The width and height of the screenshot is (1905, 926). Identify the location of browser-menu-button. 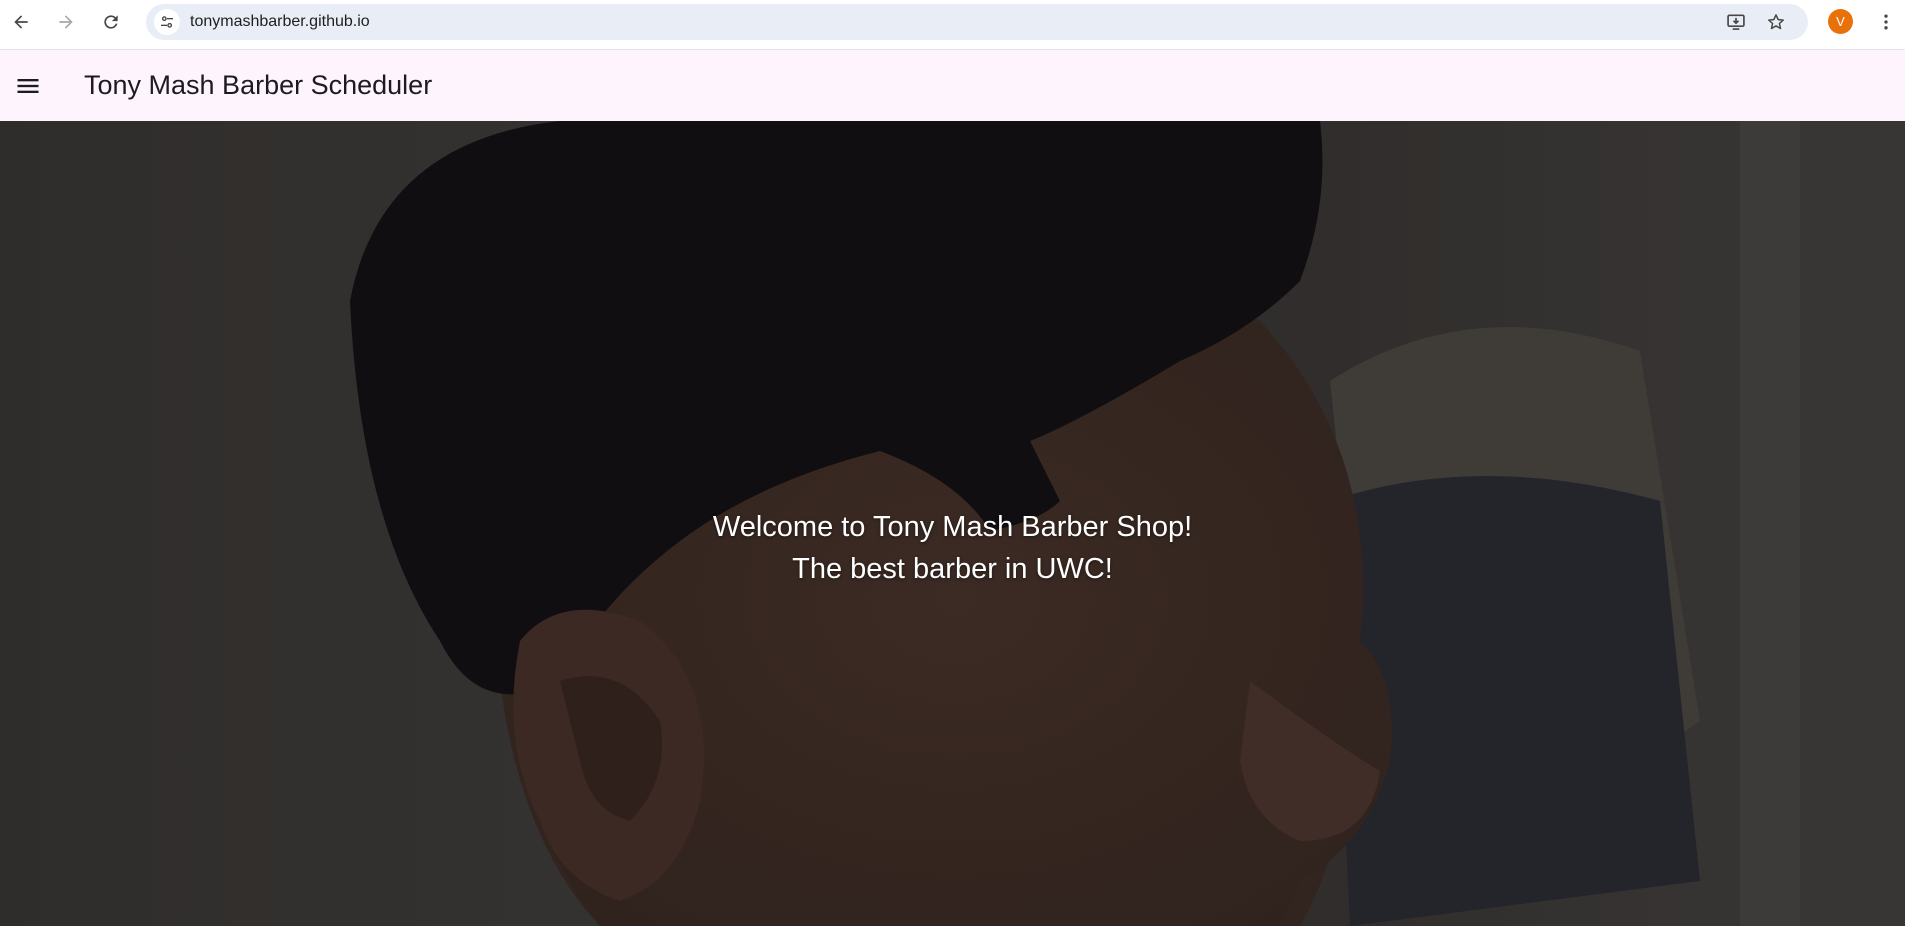
(1886, 22).